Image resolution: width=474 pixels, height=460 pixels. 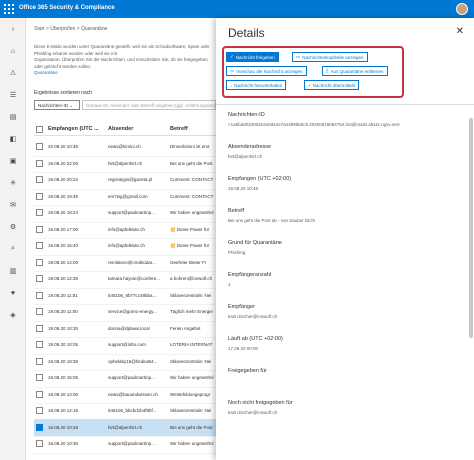 What do you see at coordinates (63, 427) in the screenshot?
I see `cell-date: 18.08.20 10:48` at bounding box center [63, 427].